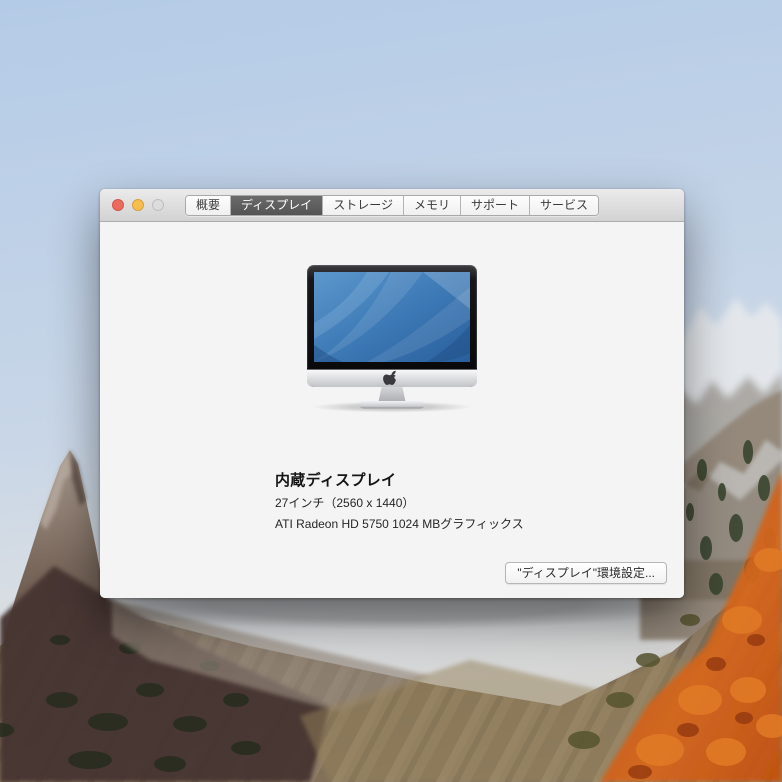  Describe the element at coordinates (399, 524) in the screenshot. I see `display-graphics-text: ATI Radeon HD 5750 1024 MBグラフィックス` at that location.